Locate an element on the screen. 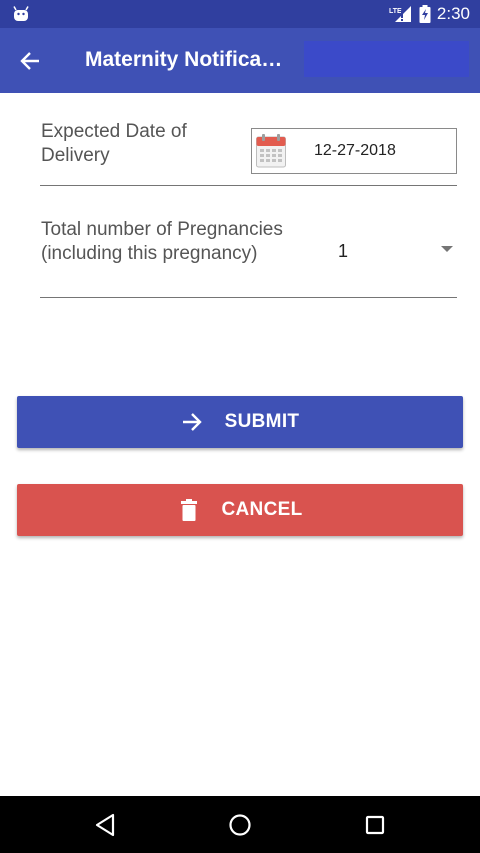 The width and height of the screenshot is (480, 853). status-time: 2:30 is located at coordinates (453, 13).